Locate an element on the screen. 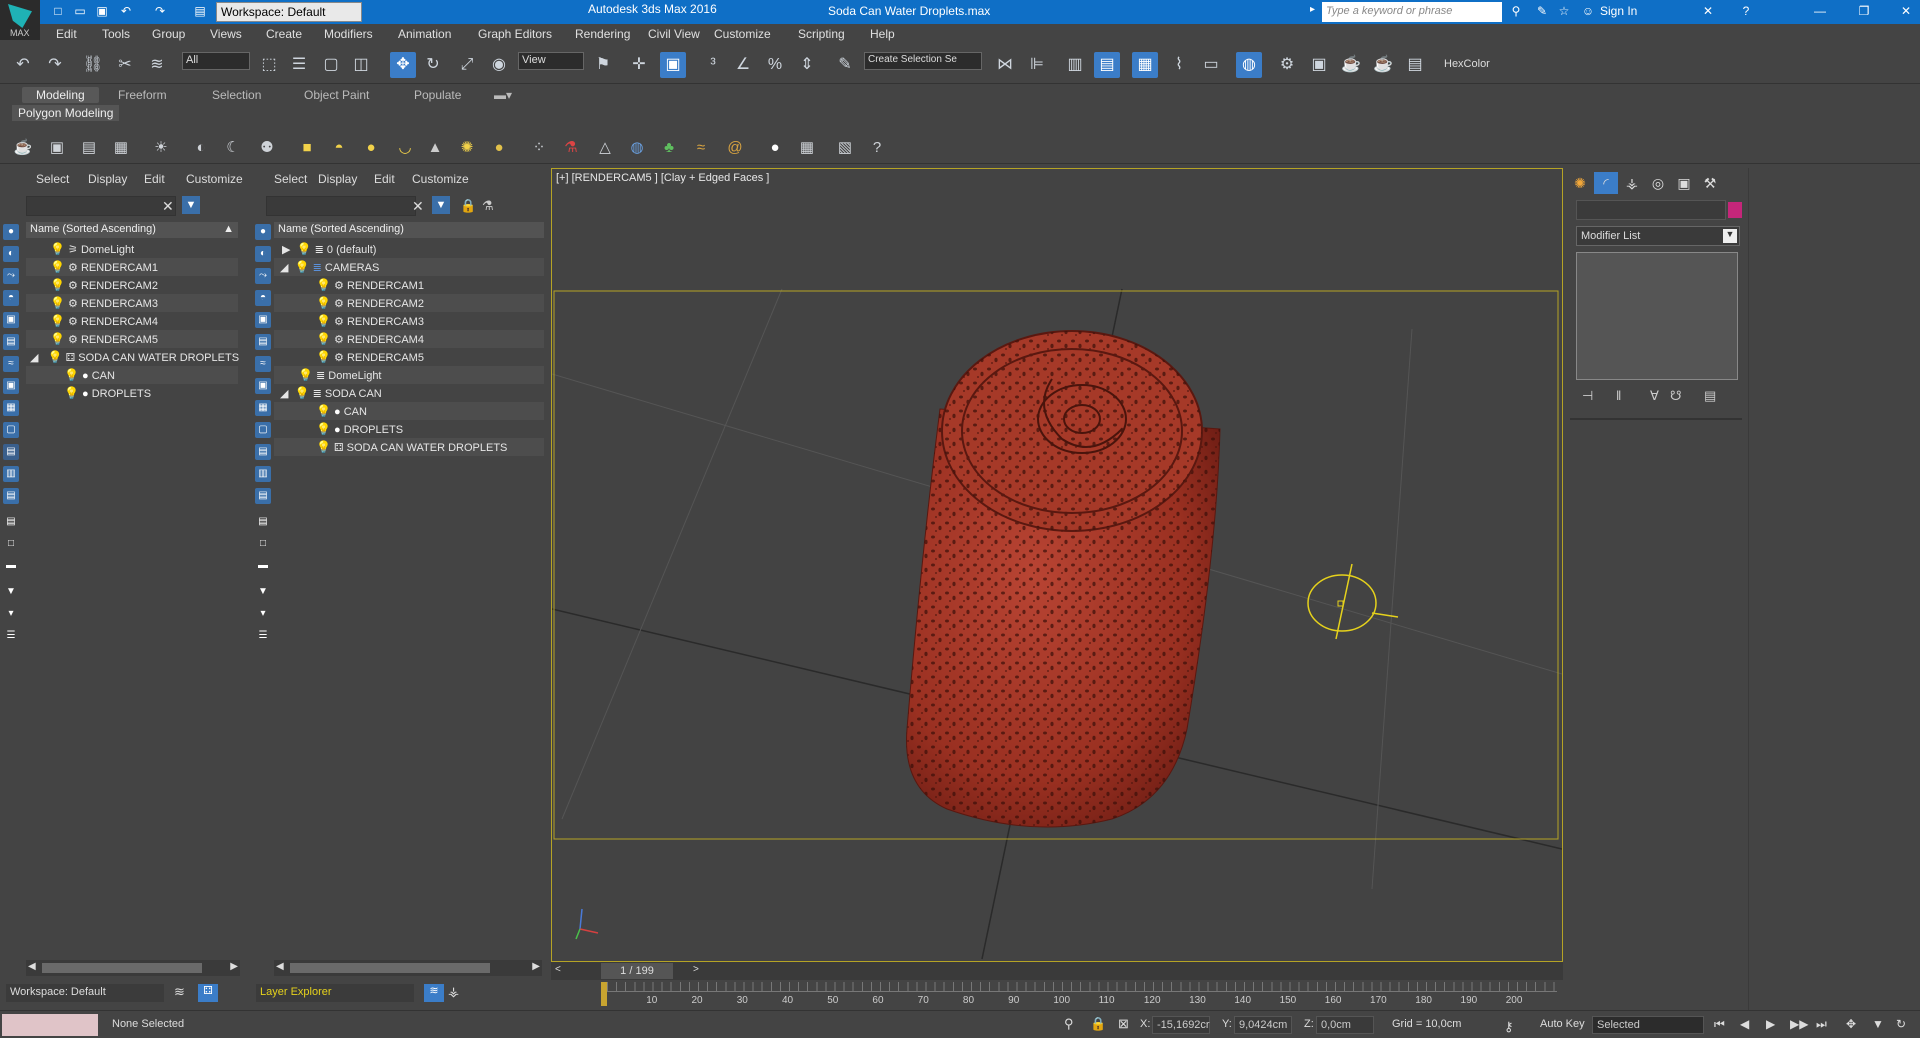 This screenshot has height=1038, width=1920. schematic-view-icon: ▭ is located at coordinates (1211, 65).